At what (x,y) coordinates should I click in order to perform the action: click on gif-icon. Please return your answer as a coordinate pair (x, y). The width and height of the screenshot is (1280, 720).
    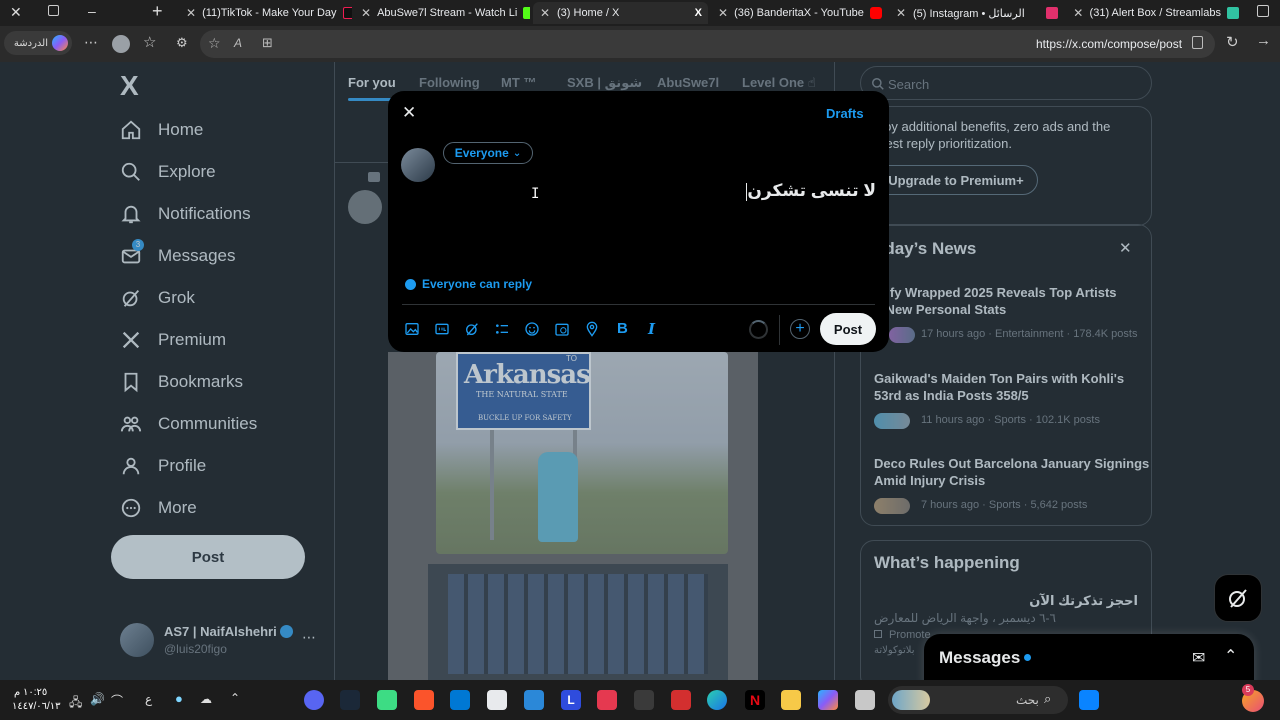
    Looking at the image, I should click on (442, 329).